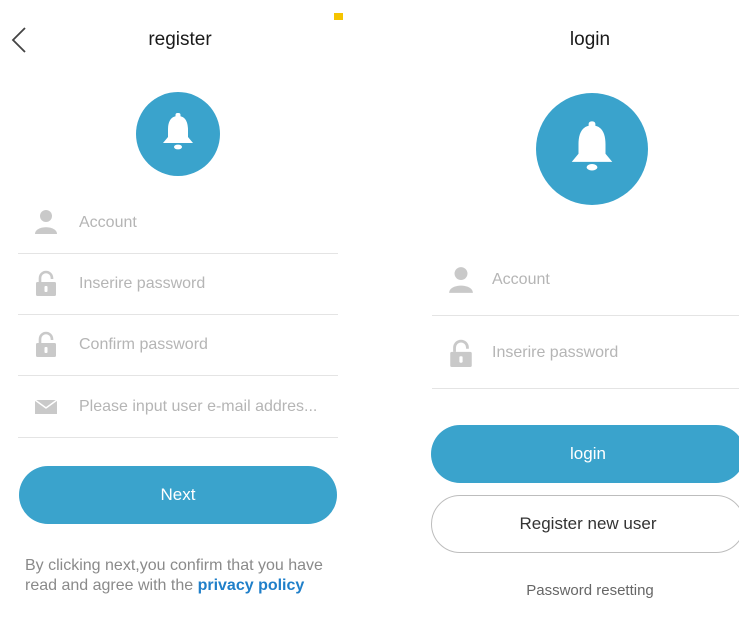 The image size is (739, 619). I want to click on register-new-user-button: Register new user, so click(585, 524).